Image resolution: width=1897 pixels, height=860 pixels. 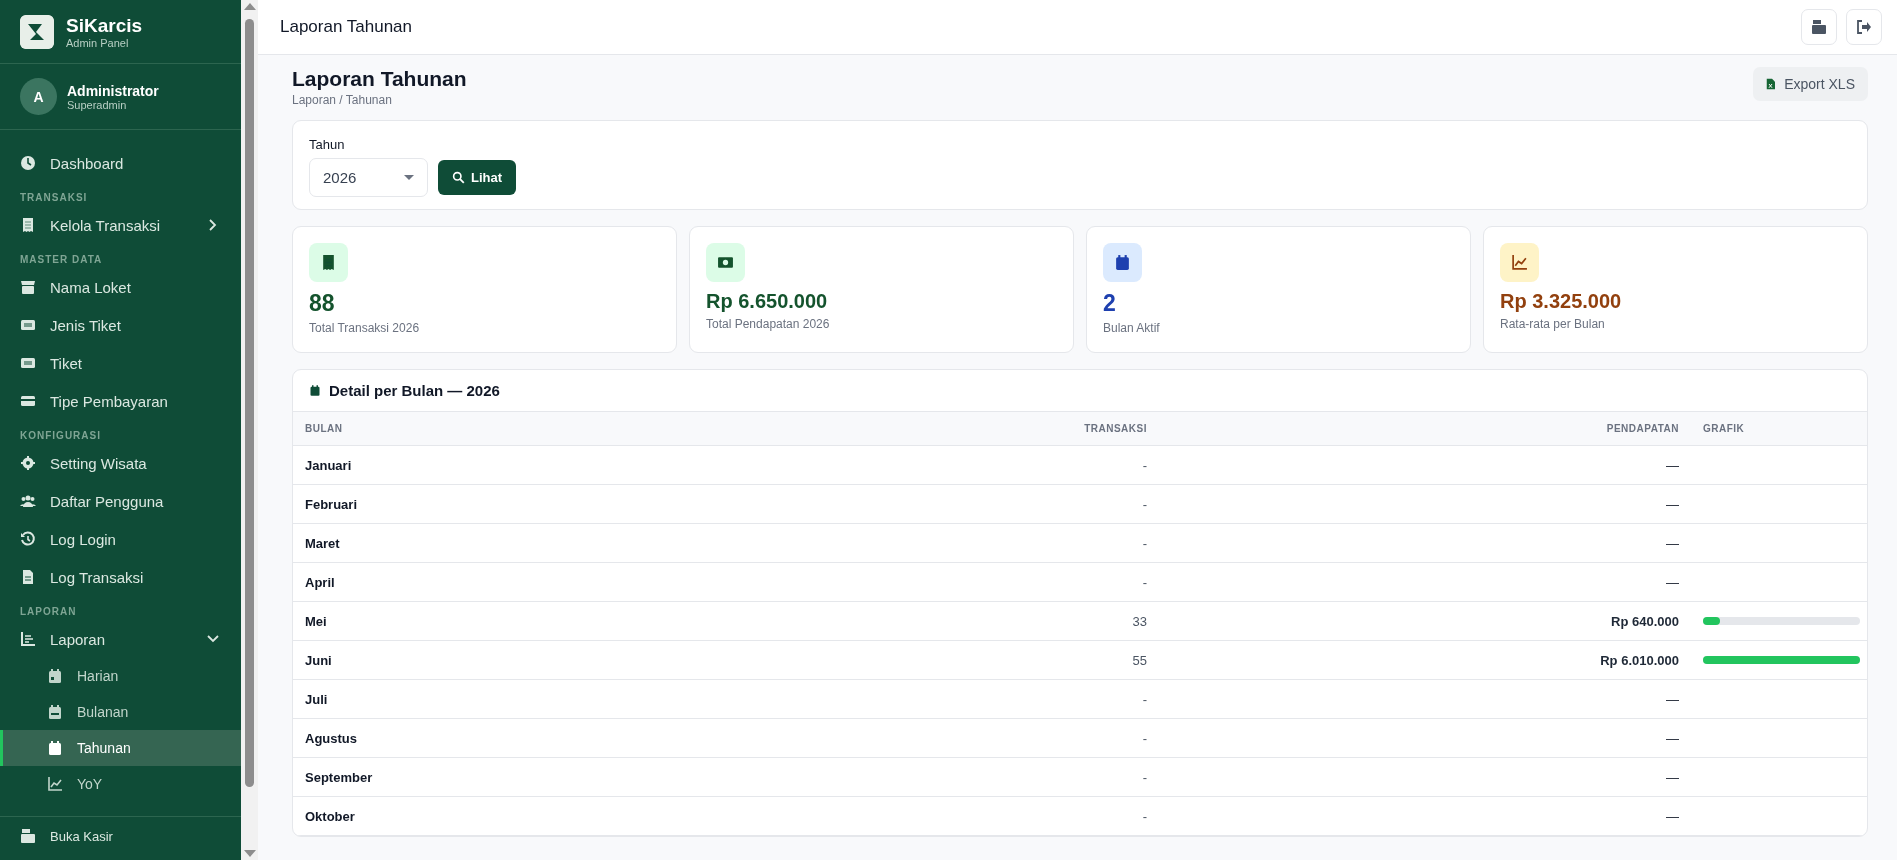 I want to click on sidebar-item: Tipe Pembayaran, so click(x=120, y=401).